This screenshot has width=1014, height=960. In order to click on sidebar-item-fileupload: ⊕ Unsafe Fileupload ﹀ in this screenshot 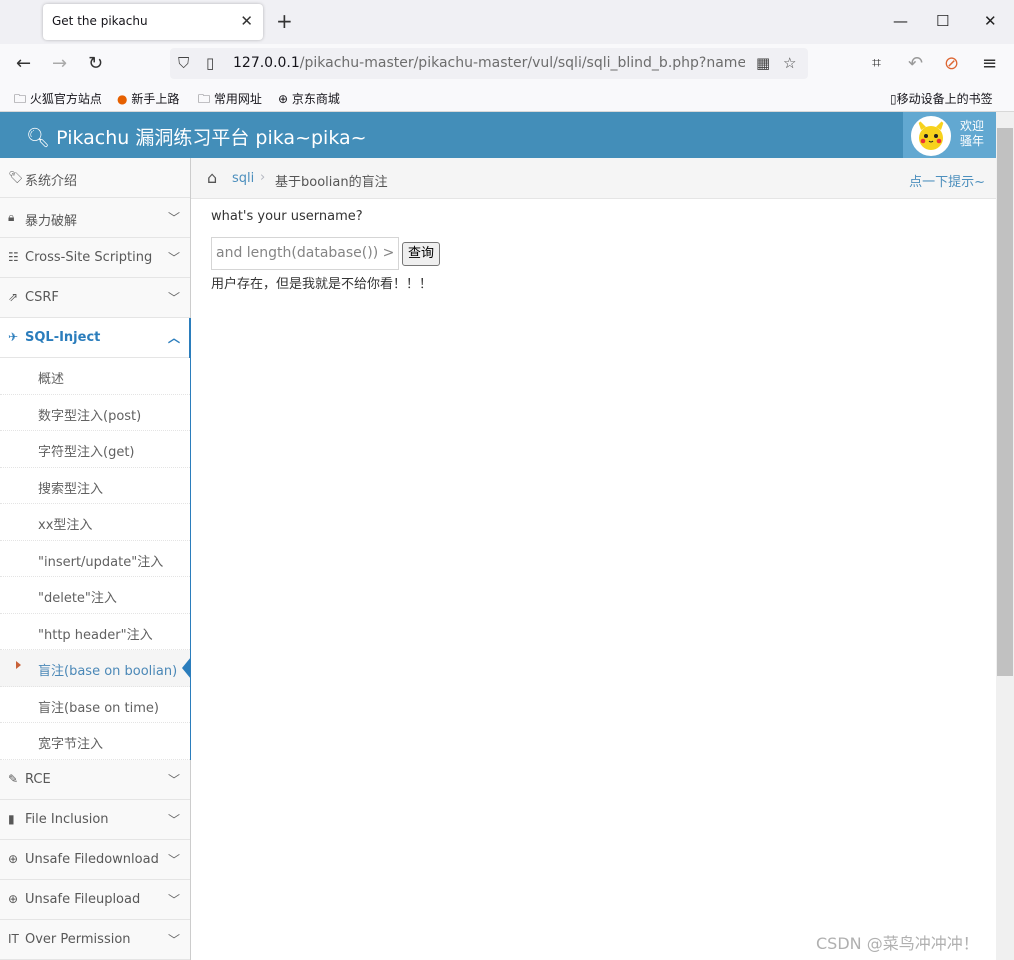, I will do `click(95, 899)`.